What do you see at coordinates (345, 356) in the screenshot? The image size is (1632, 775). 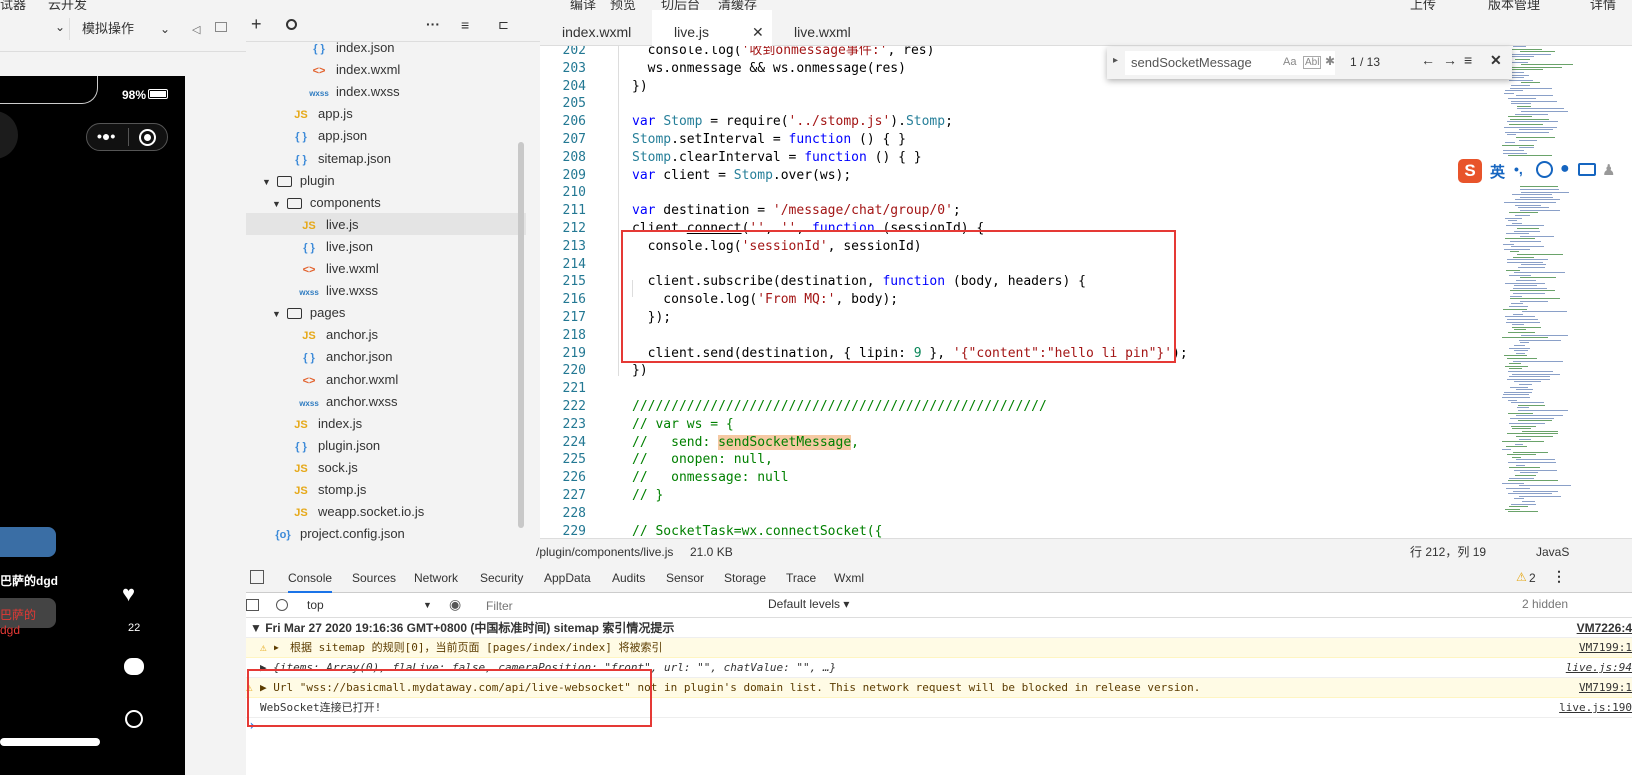 I see `tree-item: { } anchor.json` at bounding box center [345, 356].